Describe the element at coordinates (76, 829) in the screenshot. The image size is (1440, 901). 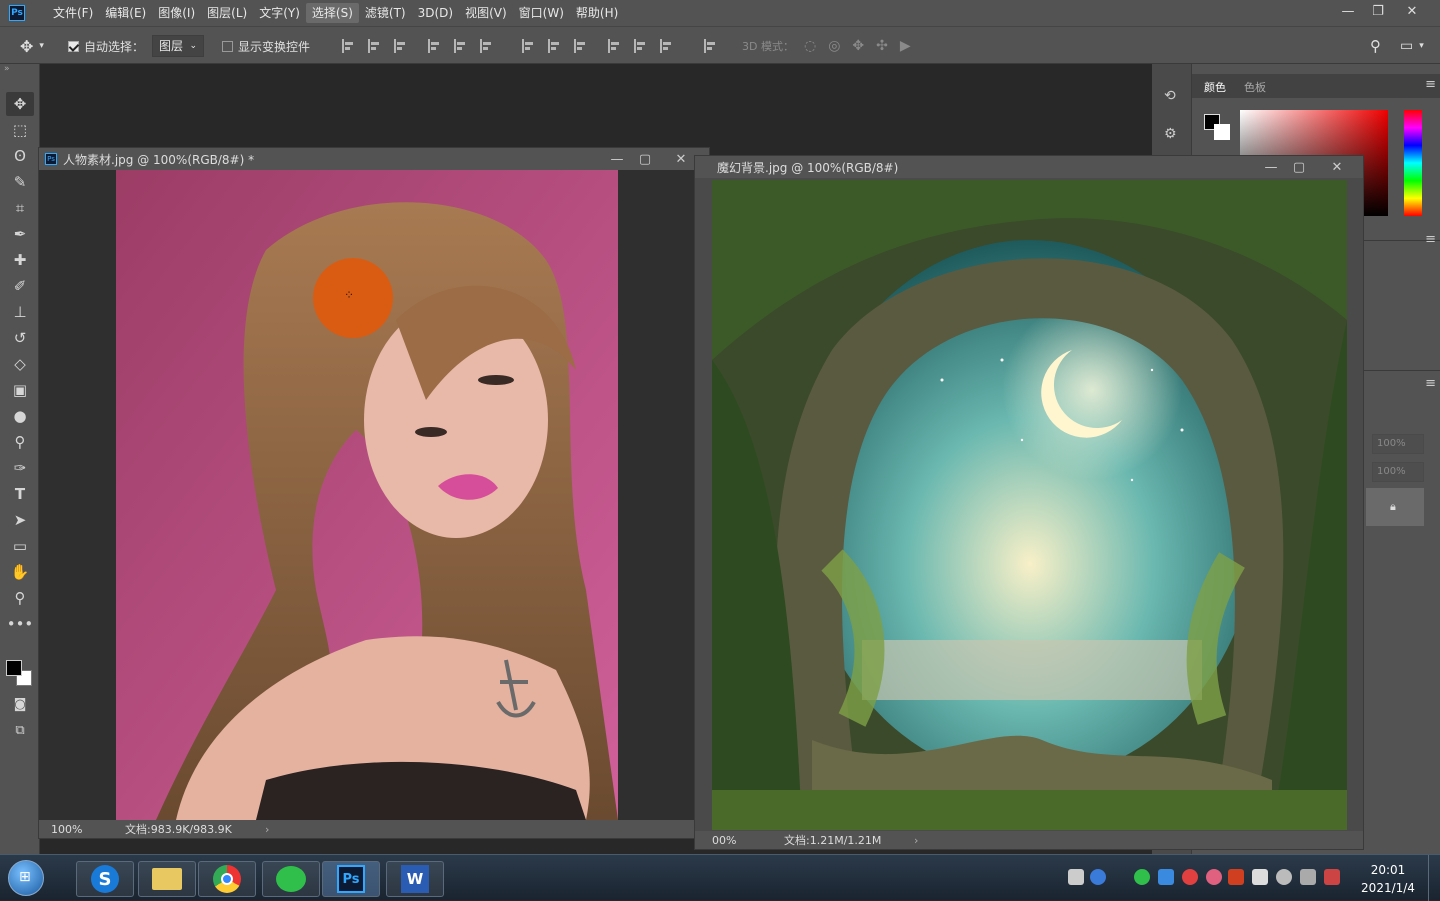
I see `zoom-level: 100%` at that location.